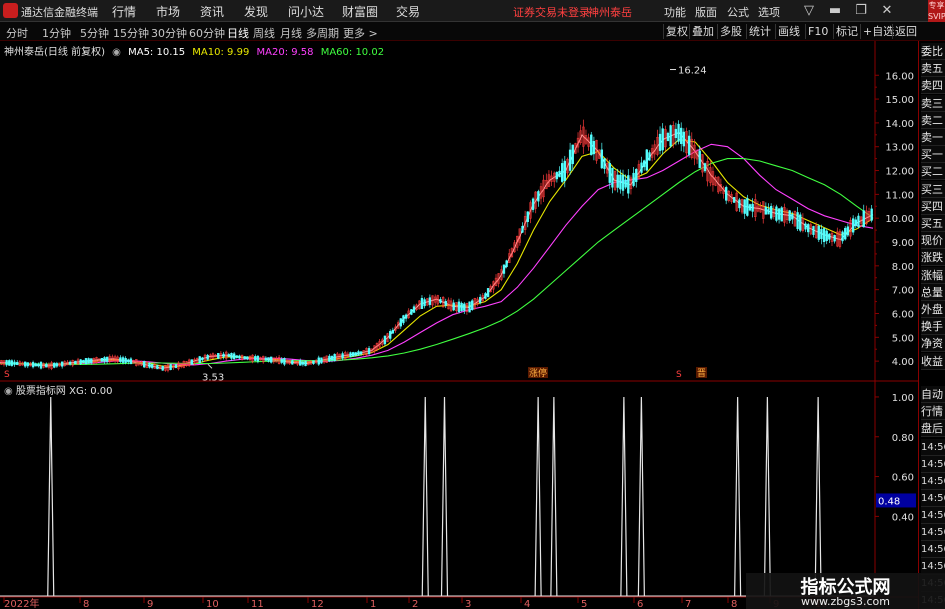 This screenshot has width=945, height=609. Describe the element at coordinates (527, 604) in the screenshot. I see `x-tick-label: 4` at that location.